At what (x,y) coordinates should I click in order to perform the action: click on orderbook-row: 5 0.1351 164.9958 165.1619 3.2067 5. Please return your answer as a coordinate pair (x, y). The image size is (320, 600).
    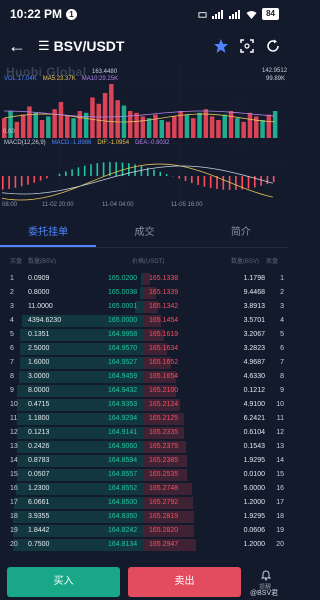
    Looking at the image, I should click on (144, 335).